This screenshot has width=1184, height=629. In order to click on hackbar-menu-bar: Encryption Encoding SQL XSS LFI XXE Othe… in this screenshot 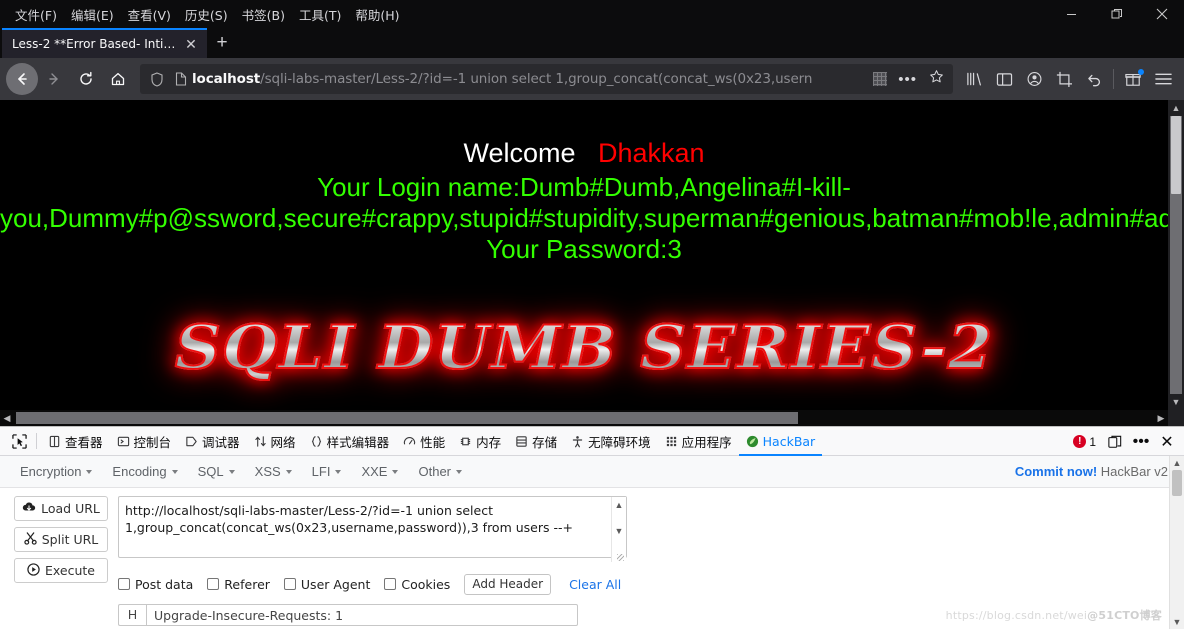, I will do `click(592, 472)`.